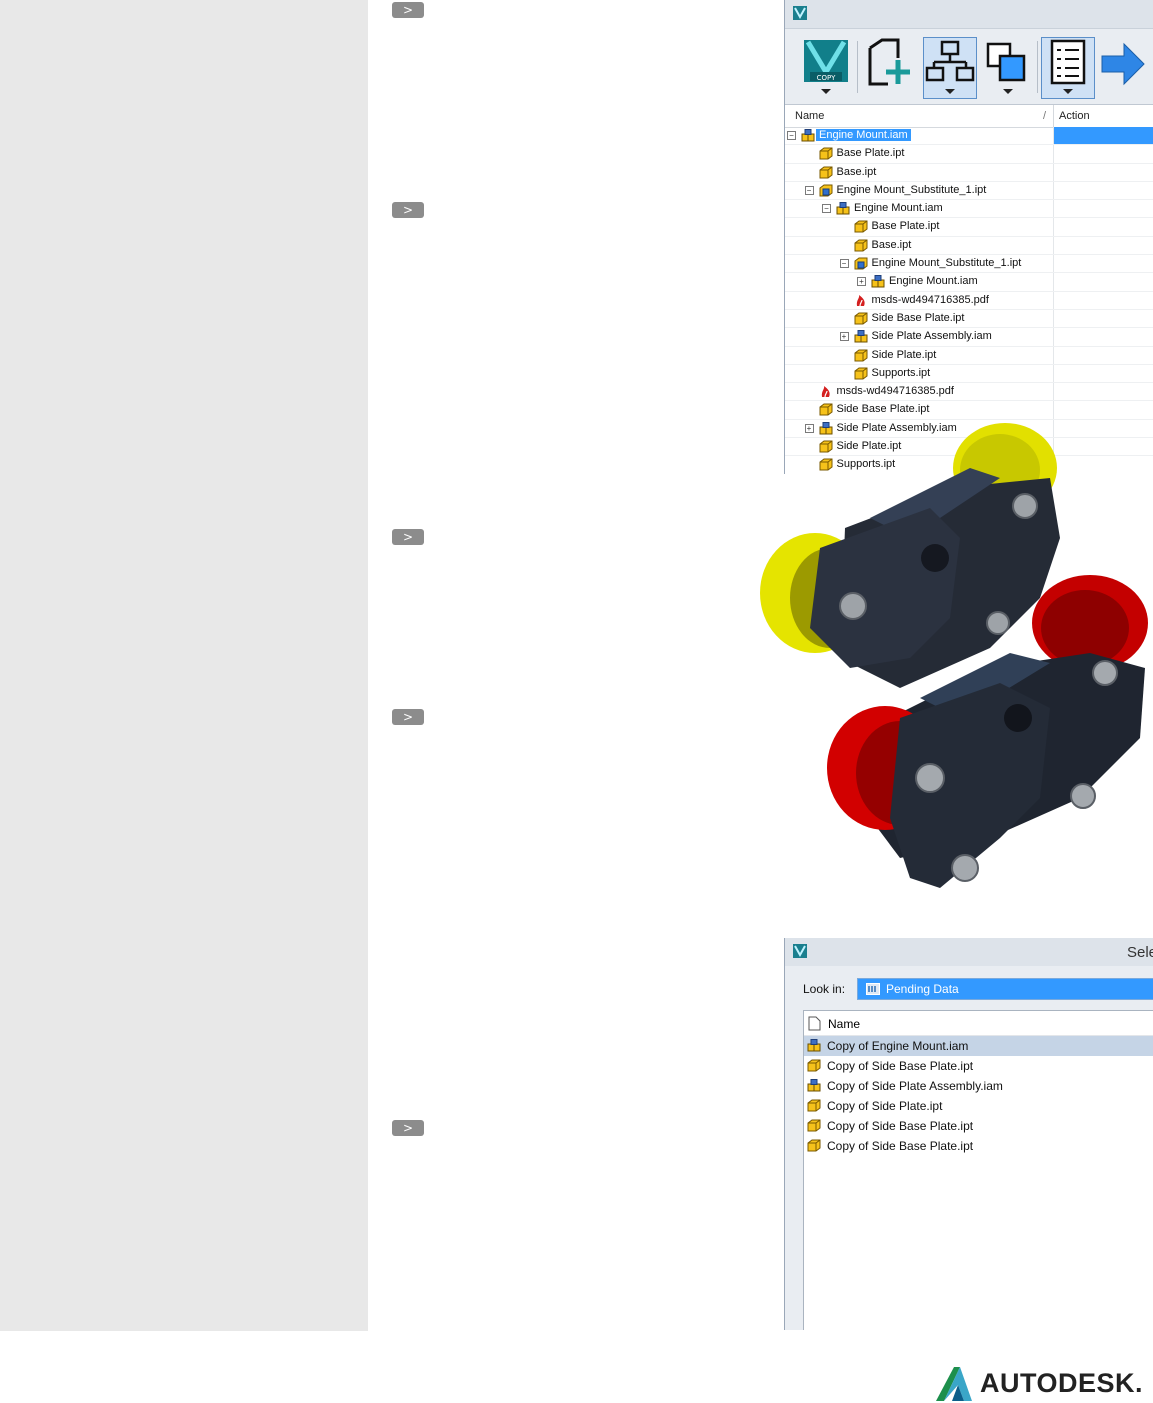  What do you see at coordinates (1124, 68) in the screenshot?
I see `next-button` at bounding box center [1124, 68].